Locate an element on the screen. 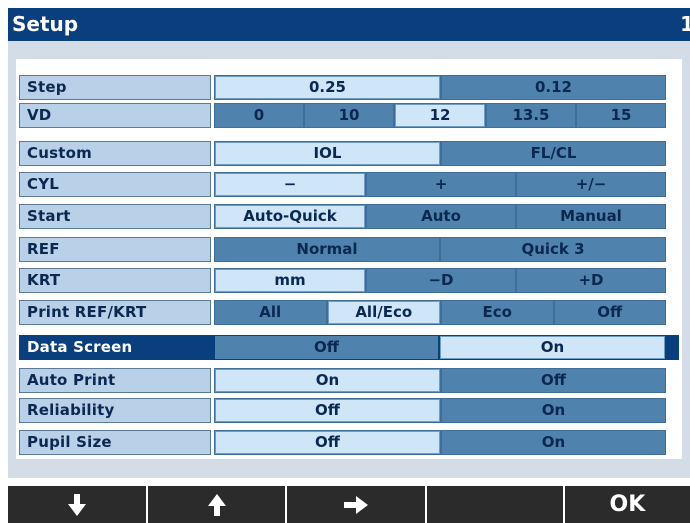 The image size is (690, 523). setting-row: Auto Print On Off is located at coordinates (349, 380).